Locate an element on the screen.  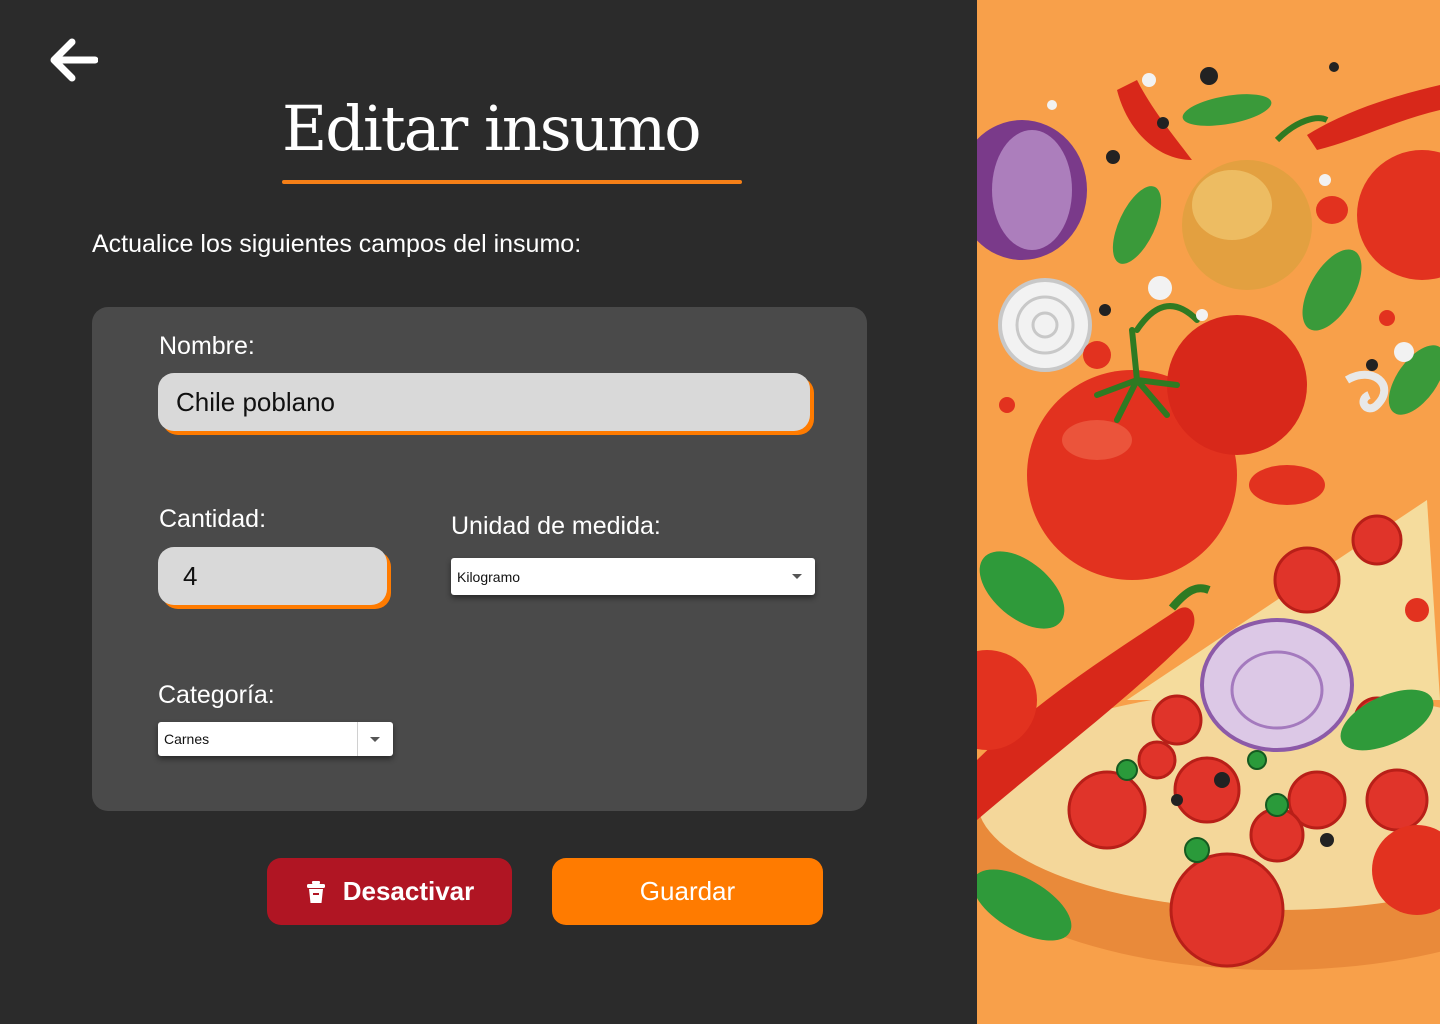
cantidad-value: 4 is located at coordinates (190, 575).